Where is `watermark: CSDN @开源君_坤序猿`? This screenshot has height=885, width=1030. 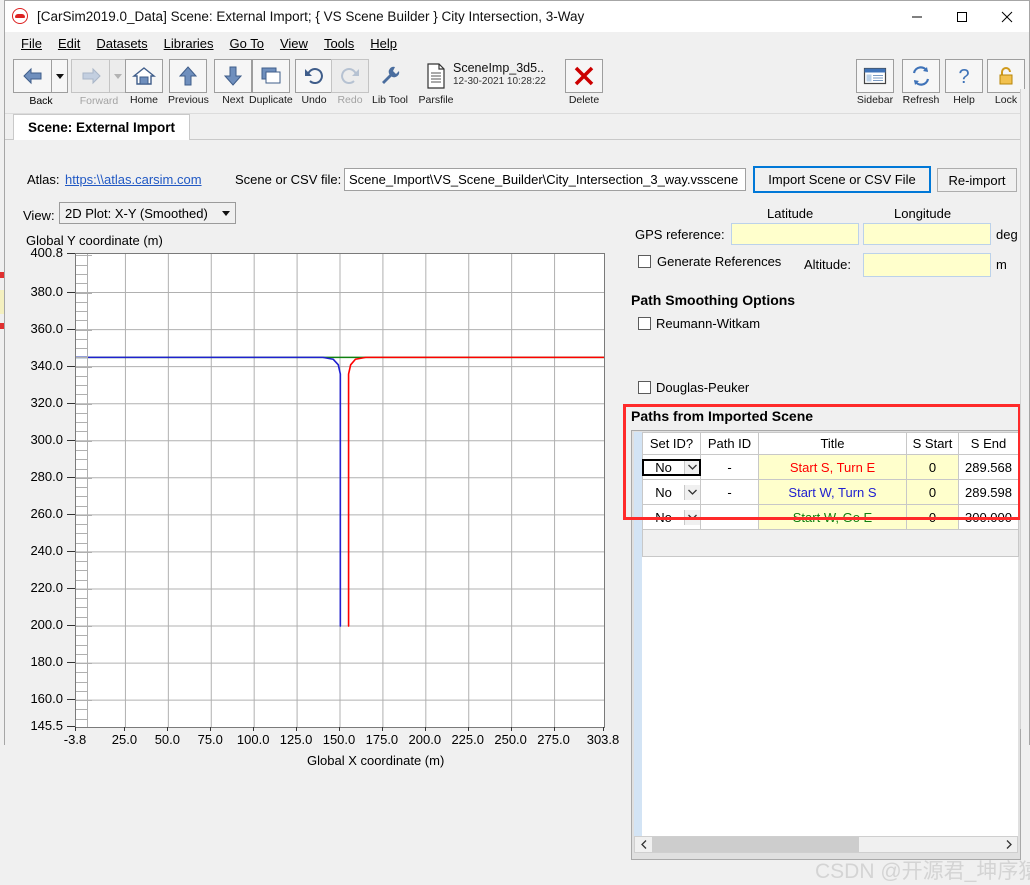 watermark: CSDN @开源君_坤序猿 is located at coordinates (922, 871).